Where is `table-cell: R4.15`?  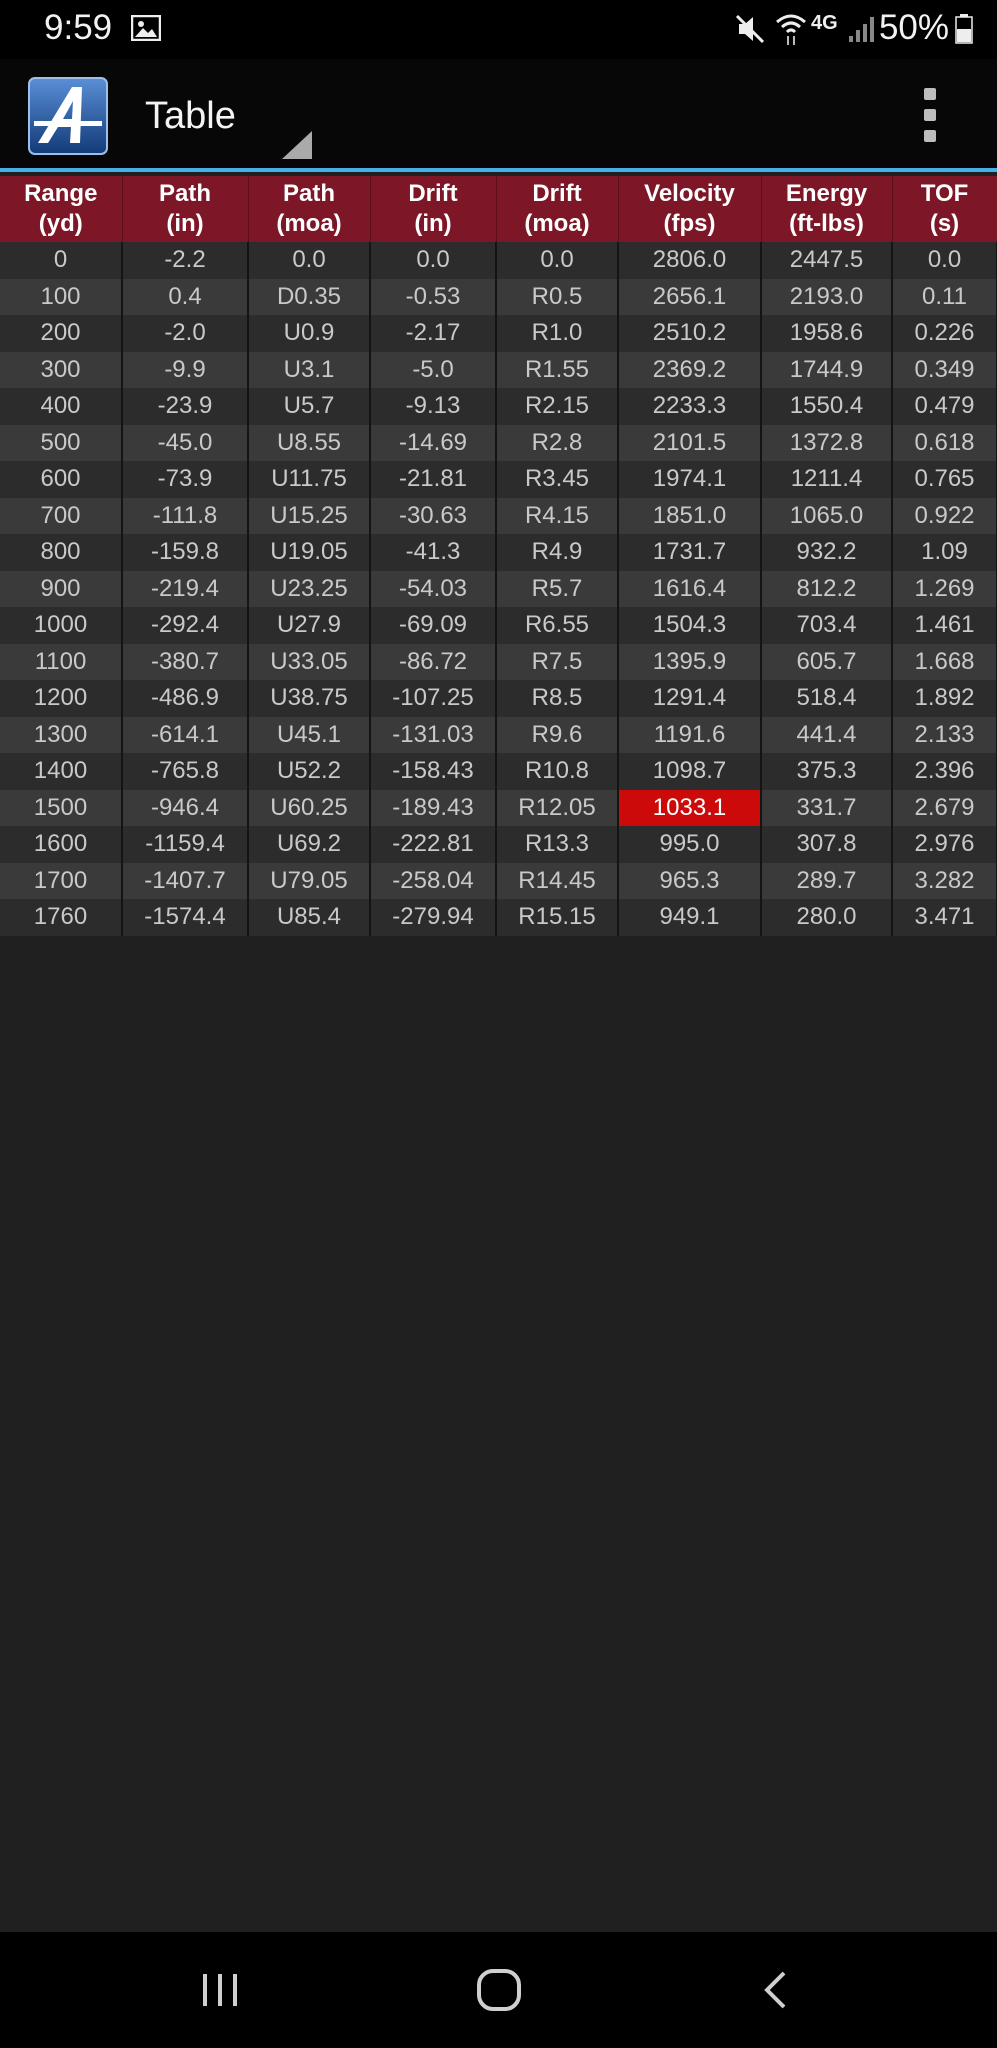
table-cell: R4.15 is located at coordinates (557, 515).